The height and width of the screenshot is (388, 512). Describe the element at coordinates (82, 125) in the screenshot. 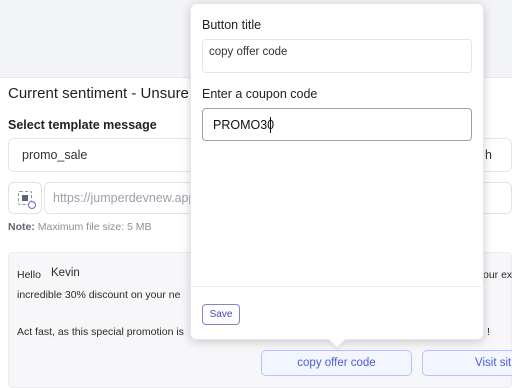

I see `template-select-label: Select template message` at that location.